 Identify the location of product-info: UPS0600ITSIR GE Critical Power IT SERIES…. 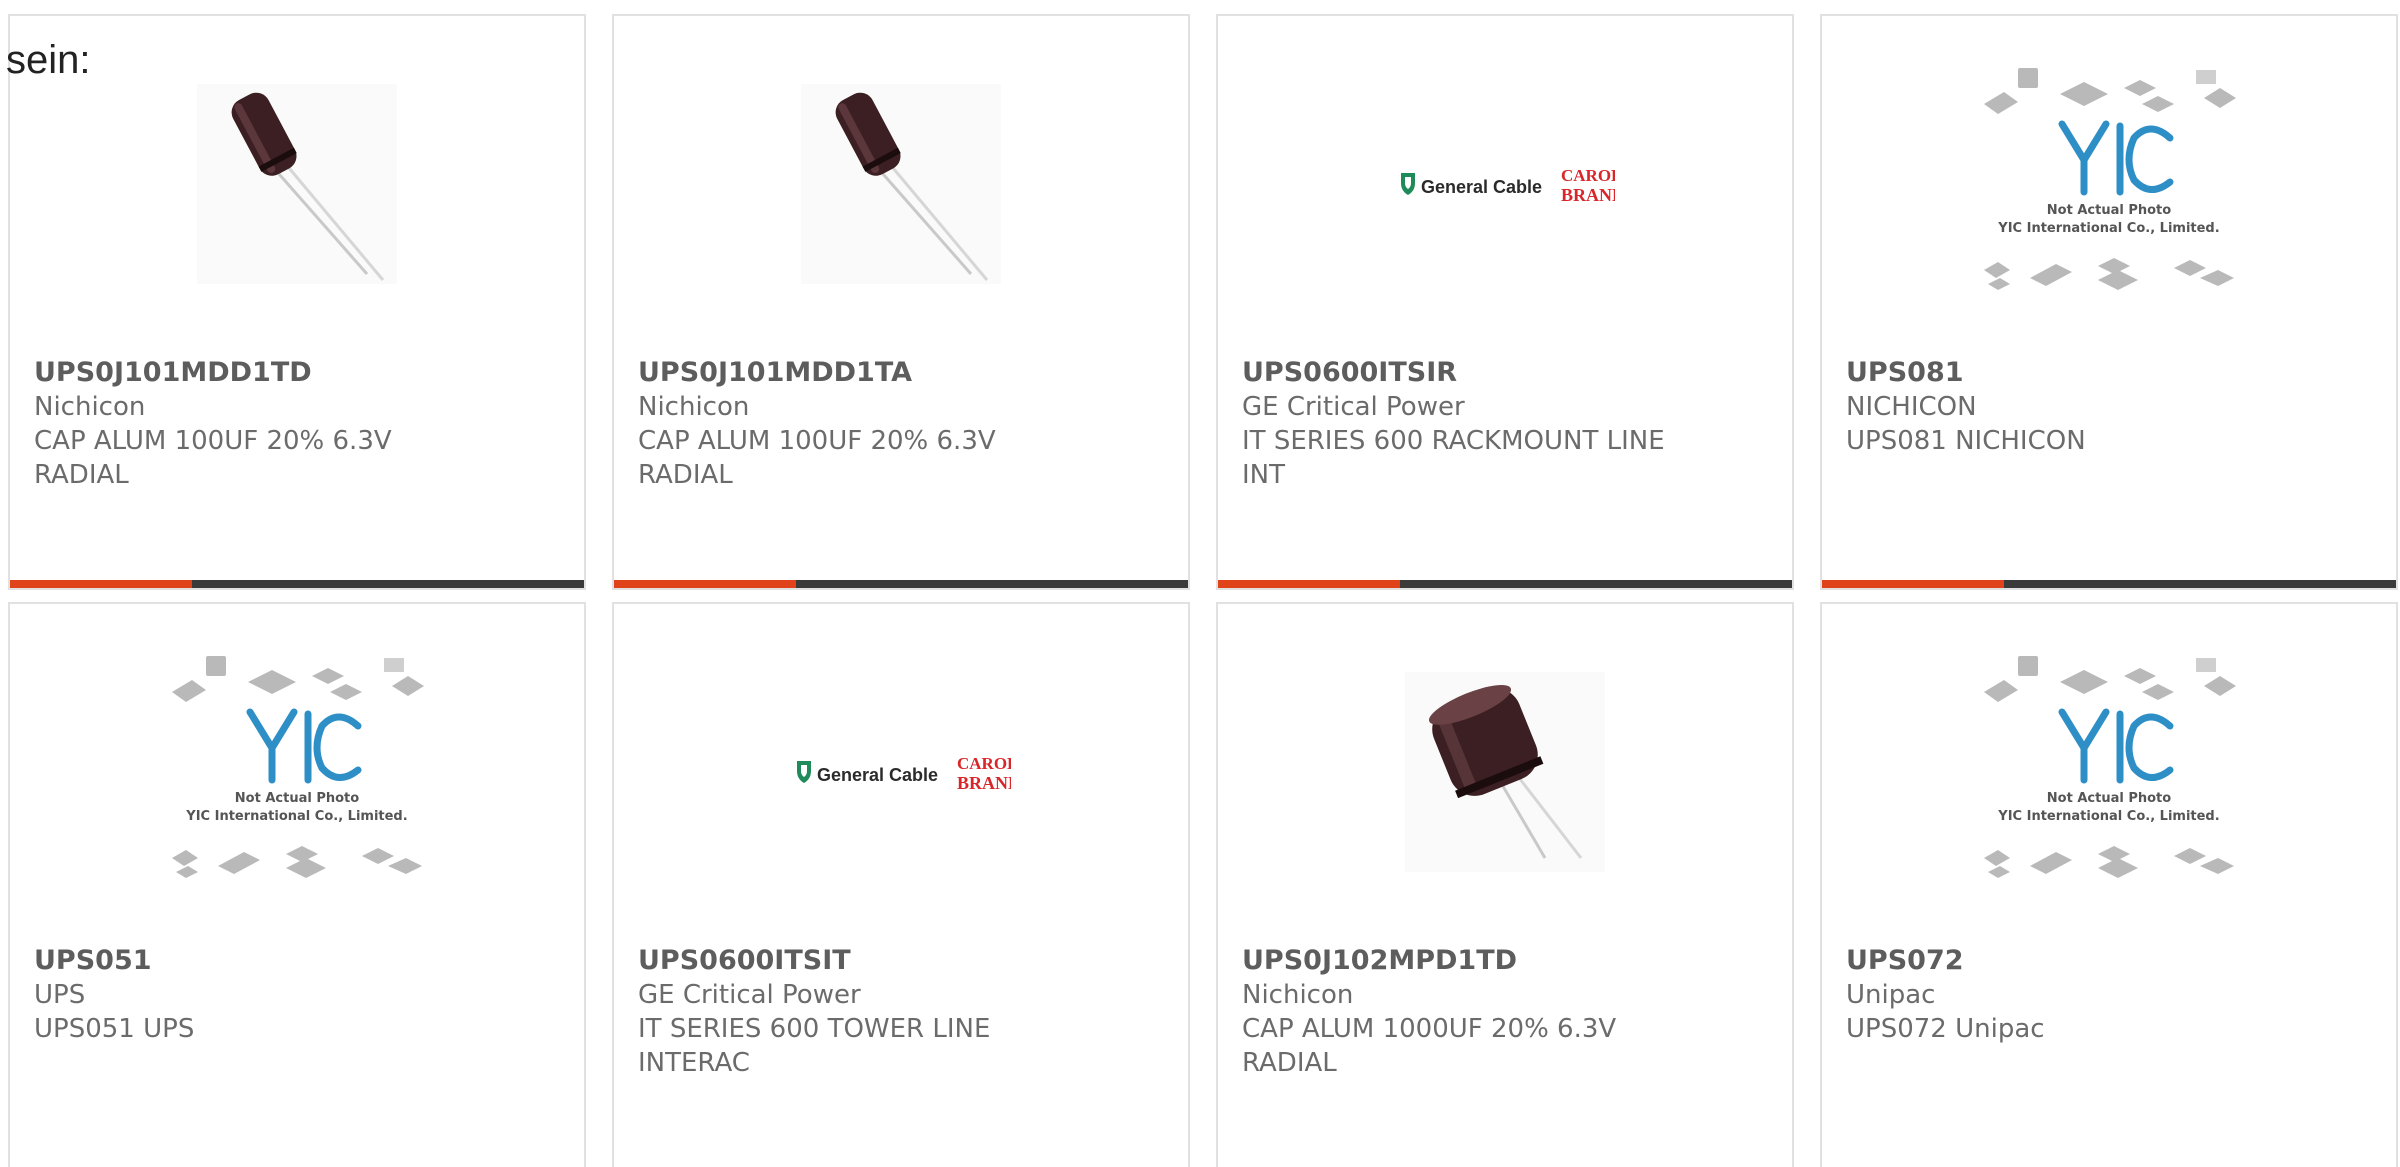
(1502, 424).